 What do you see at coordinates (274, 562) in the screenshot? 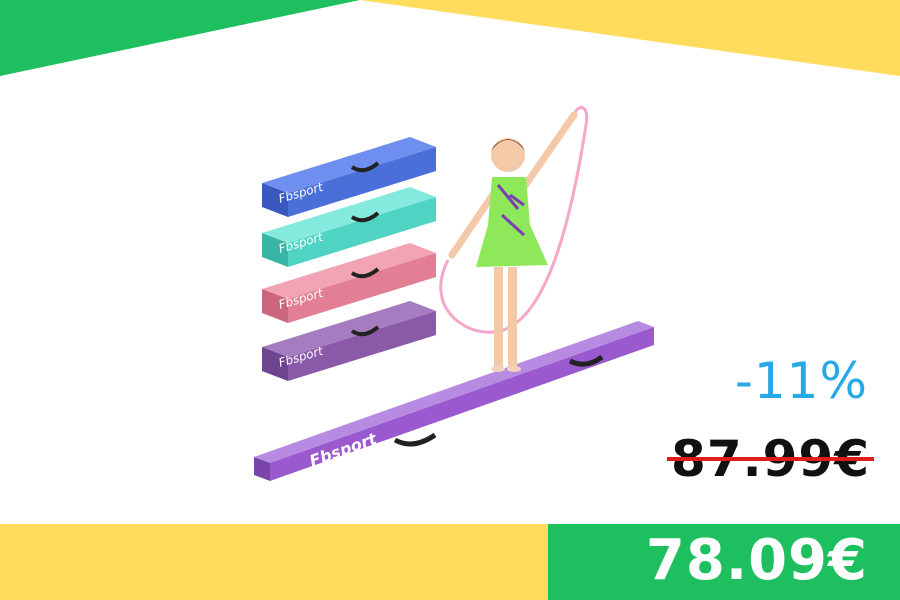
I see `bottom-left-yellow-band` at bounding box center [274, 562].